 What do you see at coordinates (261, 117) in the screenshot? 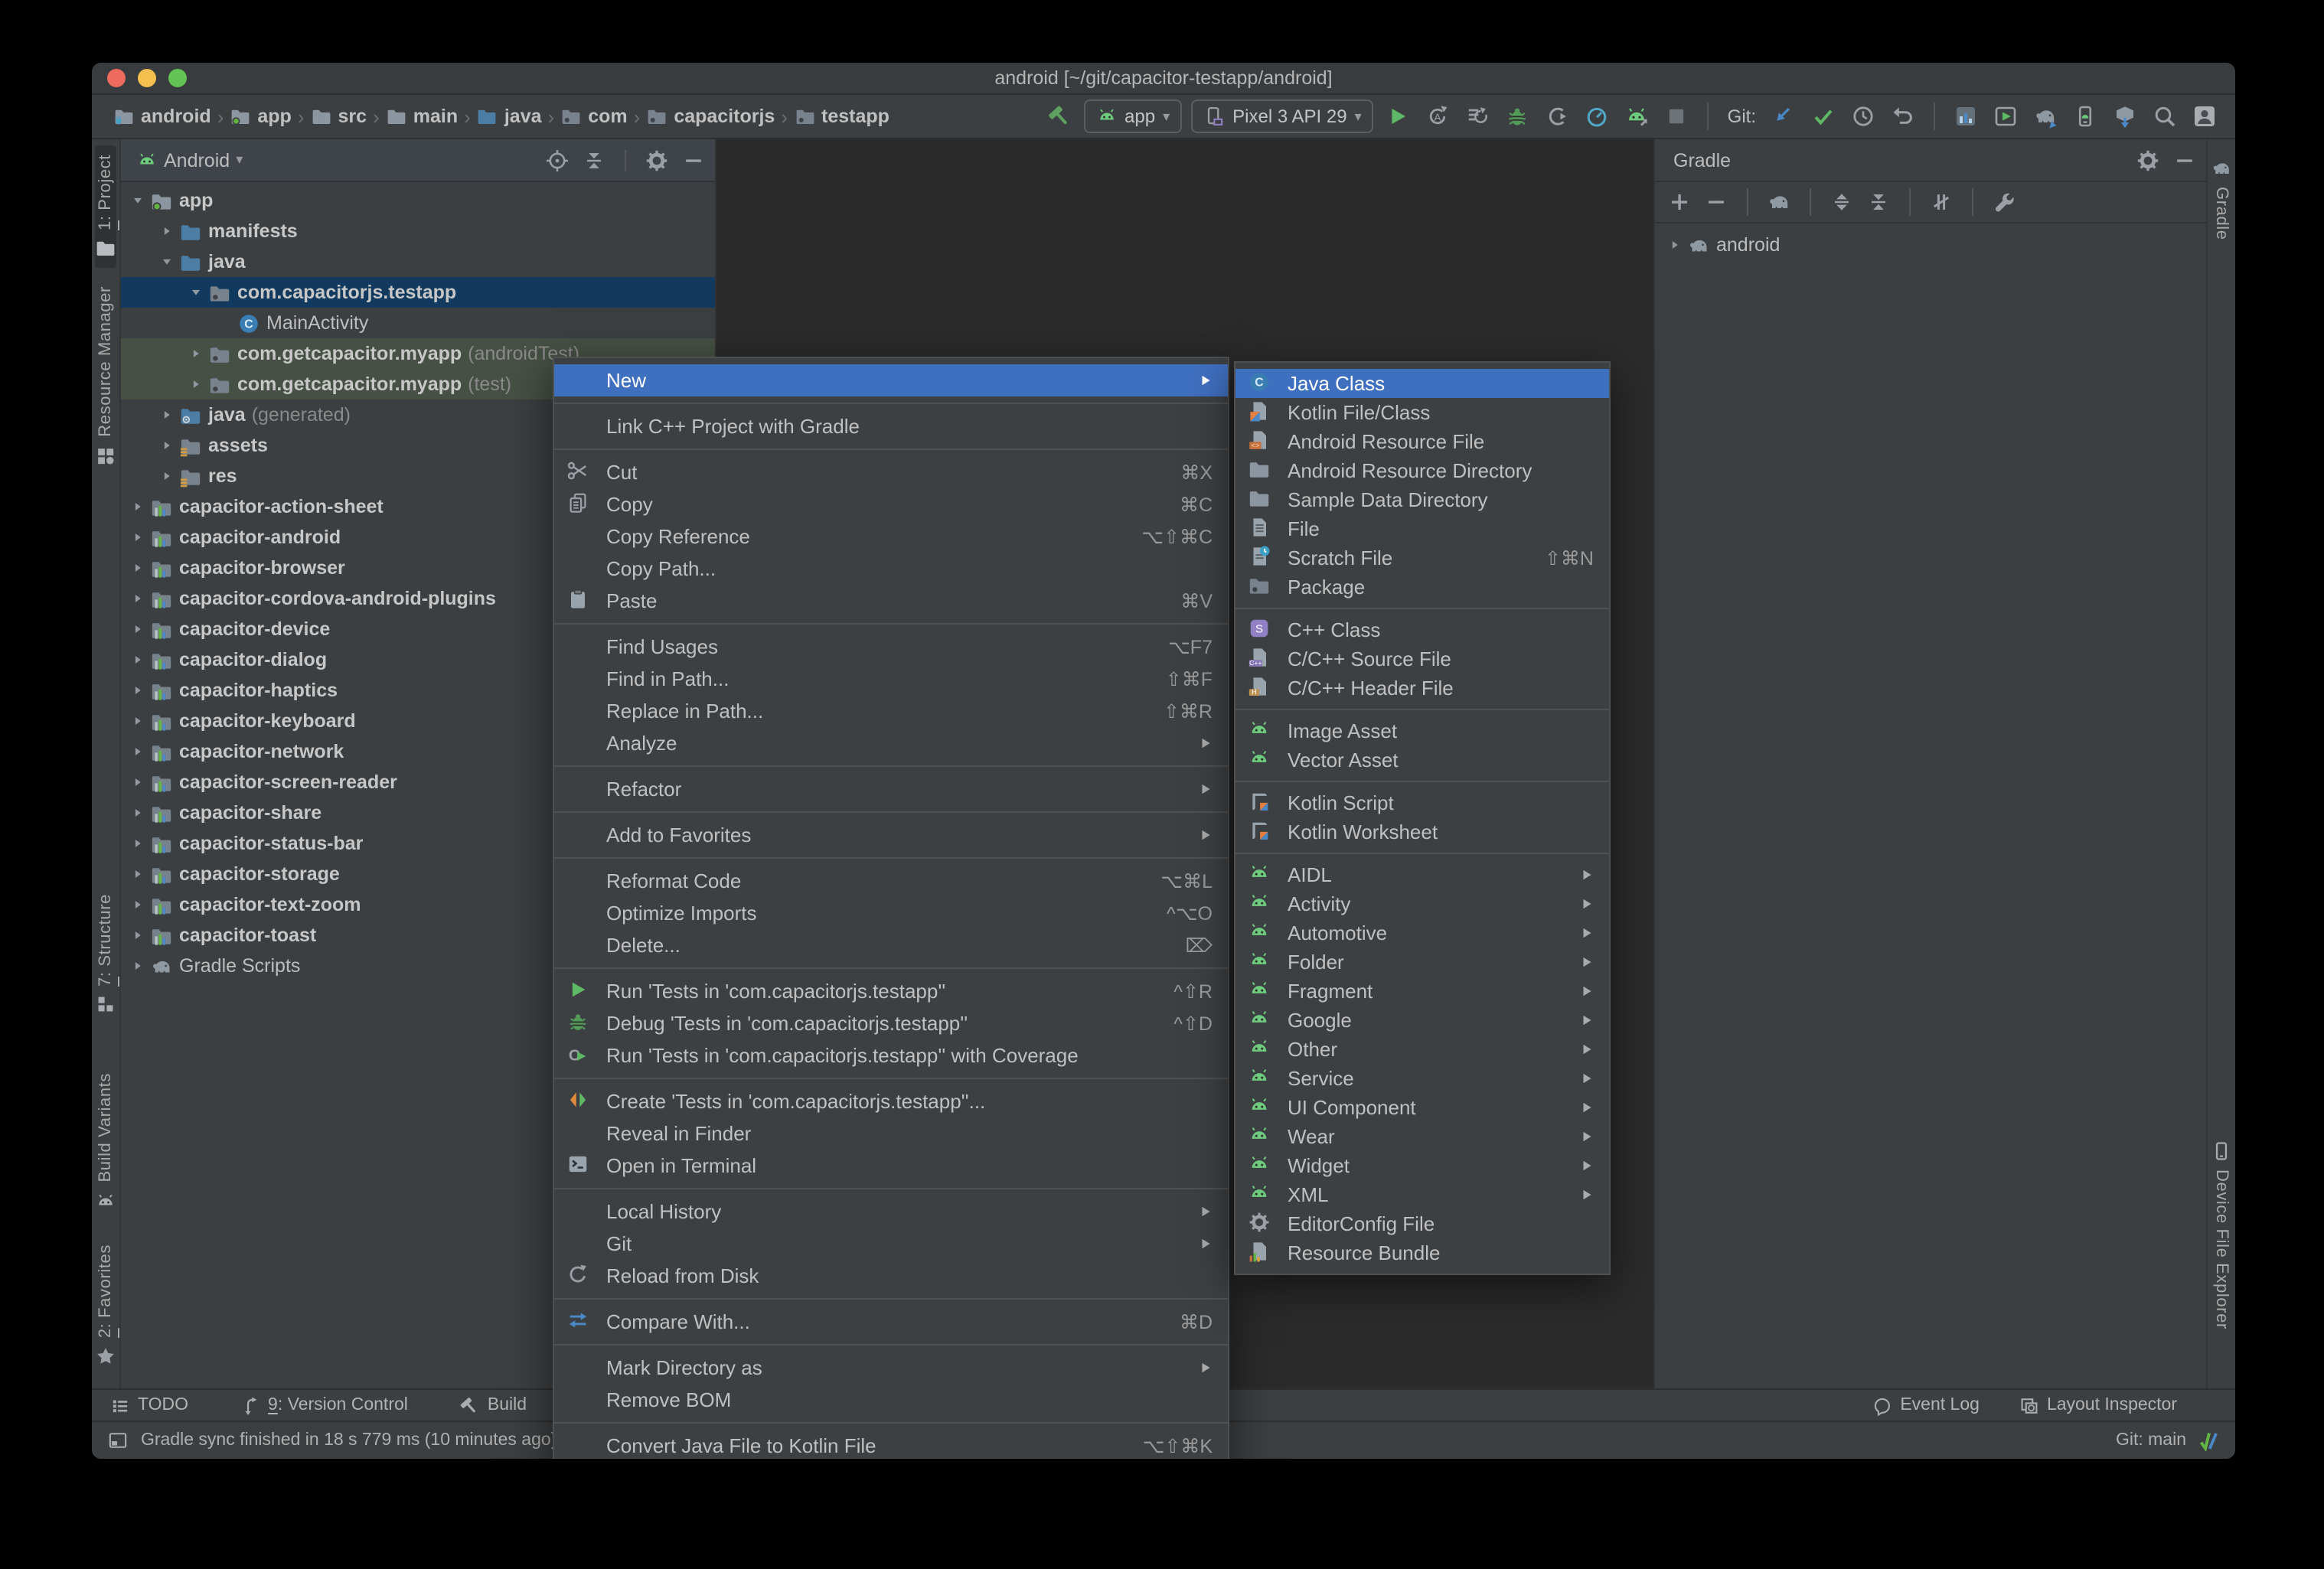
I see `breadcrumb-app: app` at bounding box center [261, 117].